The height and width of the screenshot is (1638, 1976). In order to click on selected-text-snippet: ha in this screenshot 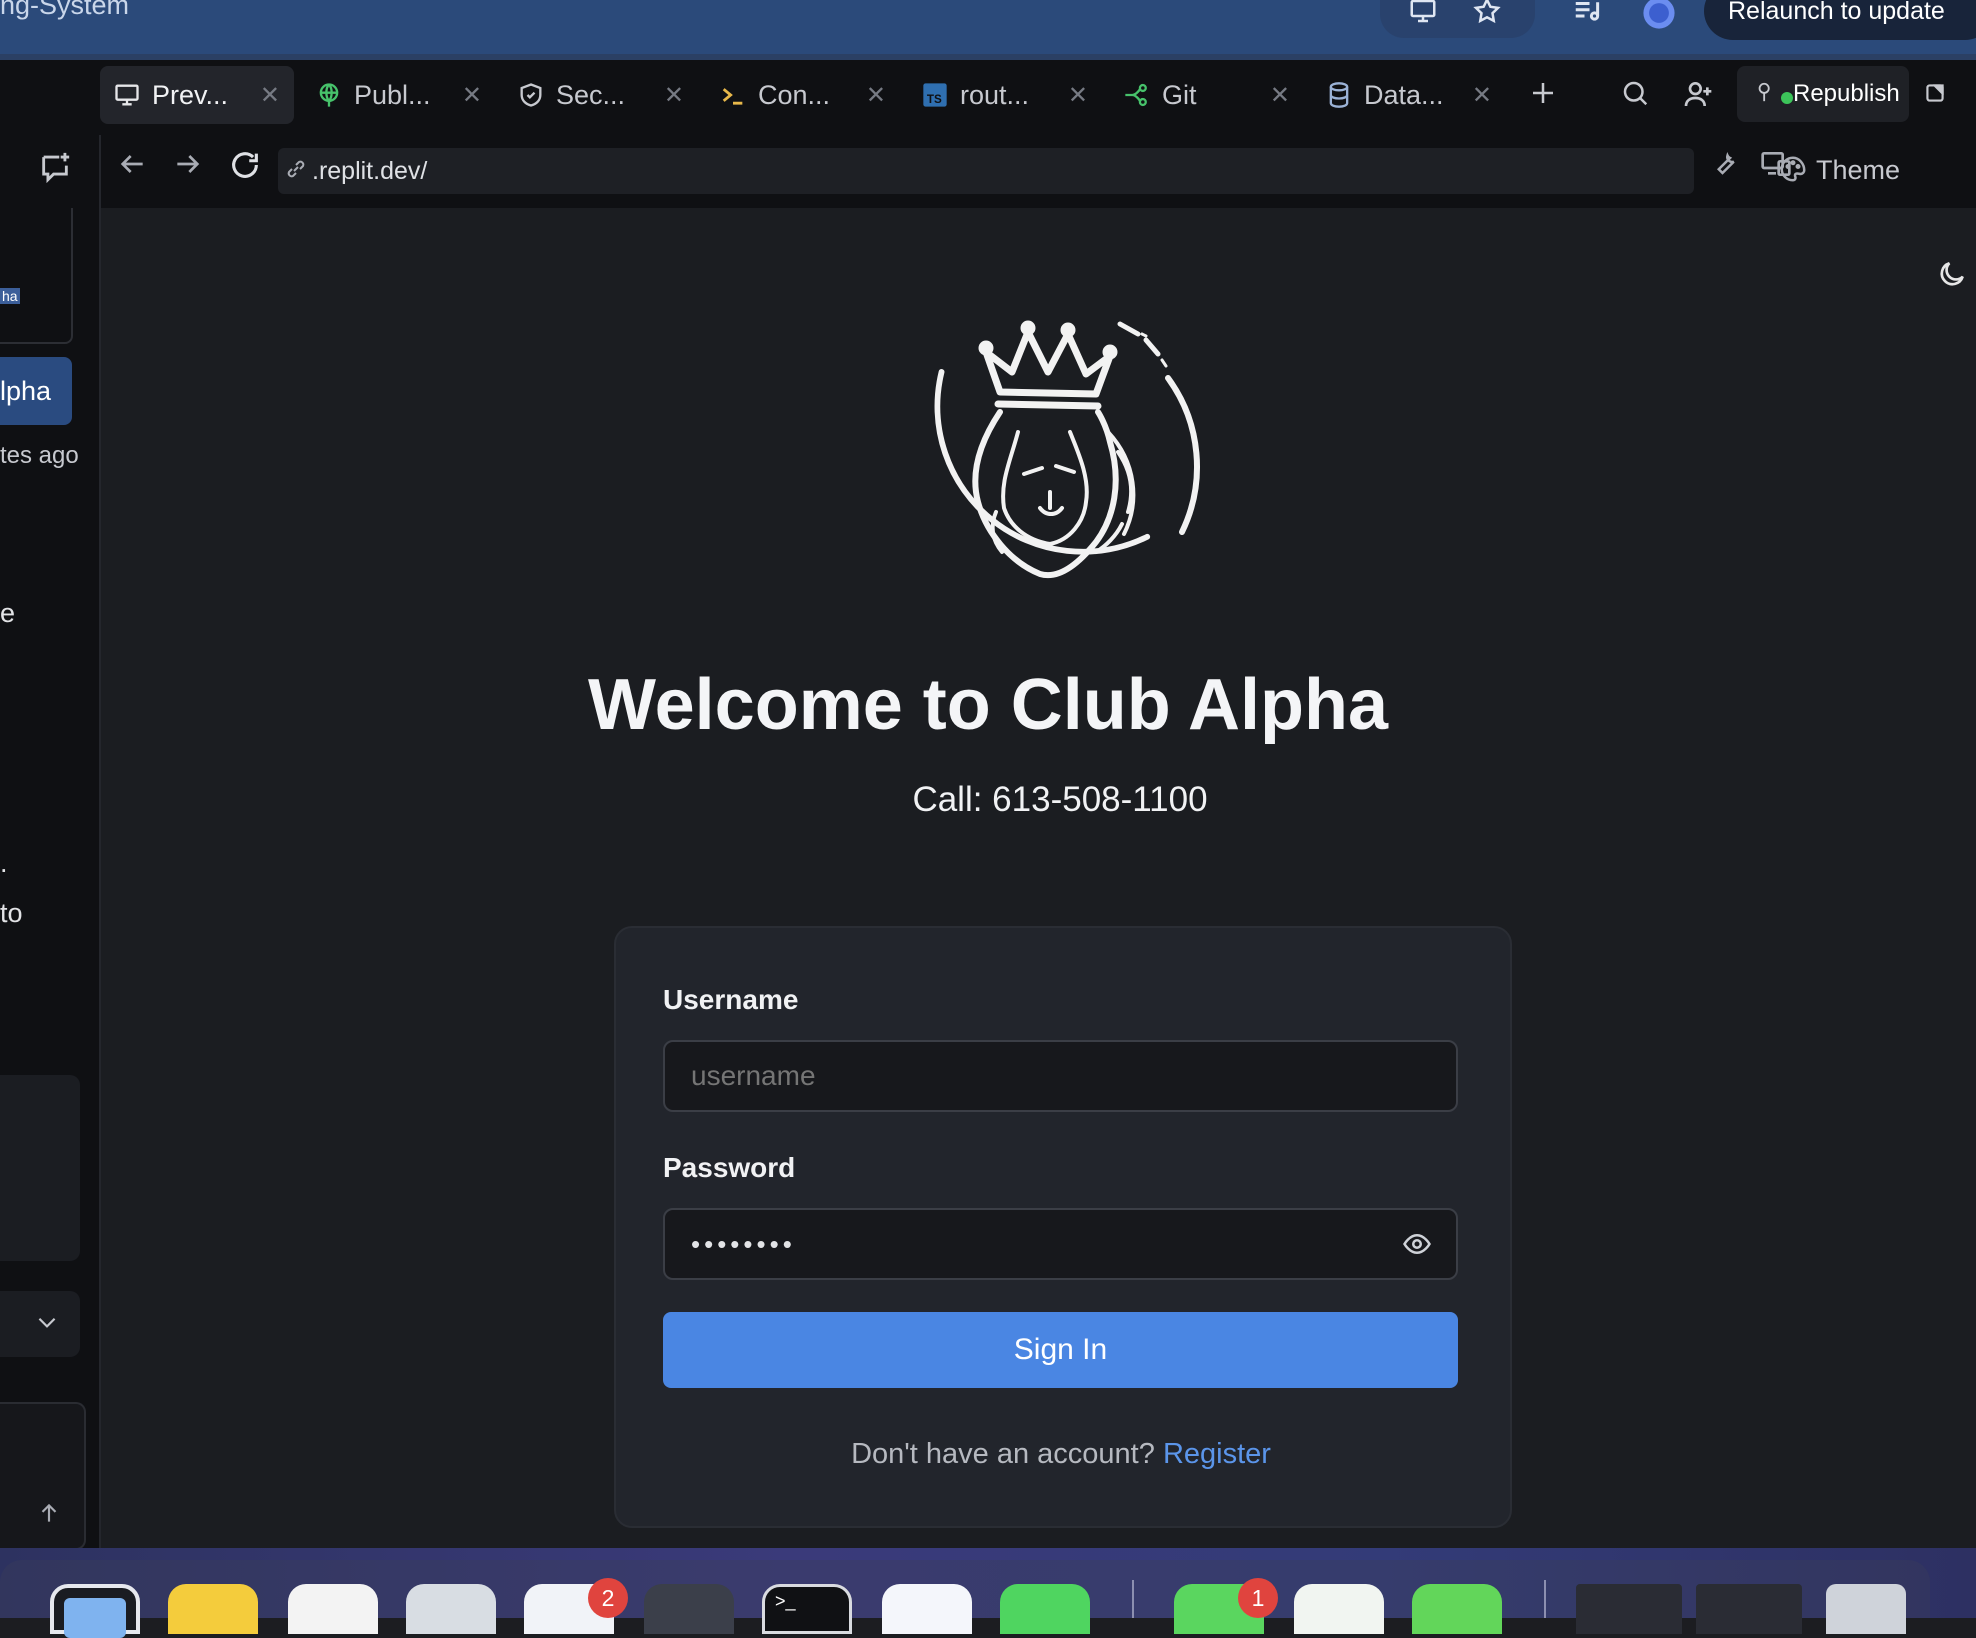, I will do `click(10, 296)`.